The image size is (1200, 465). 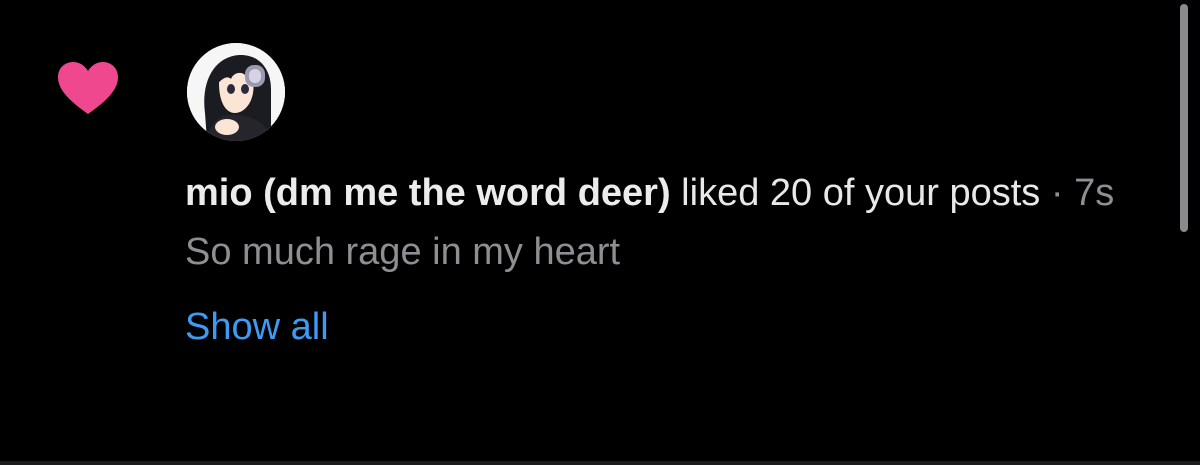 What do you see at coordinates (1184, 118) in the screenshot?
I see `scrollbar` at bounding box center [1184, 118].